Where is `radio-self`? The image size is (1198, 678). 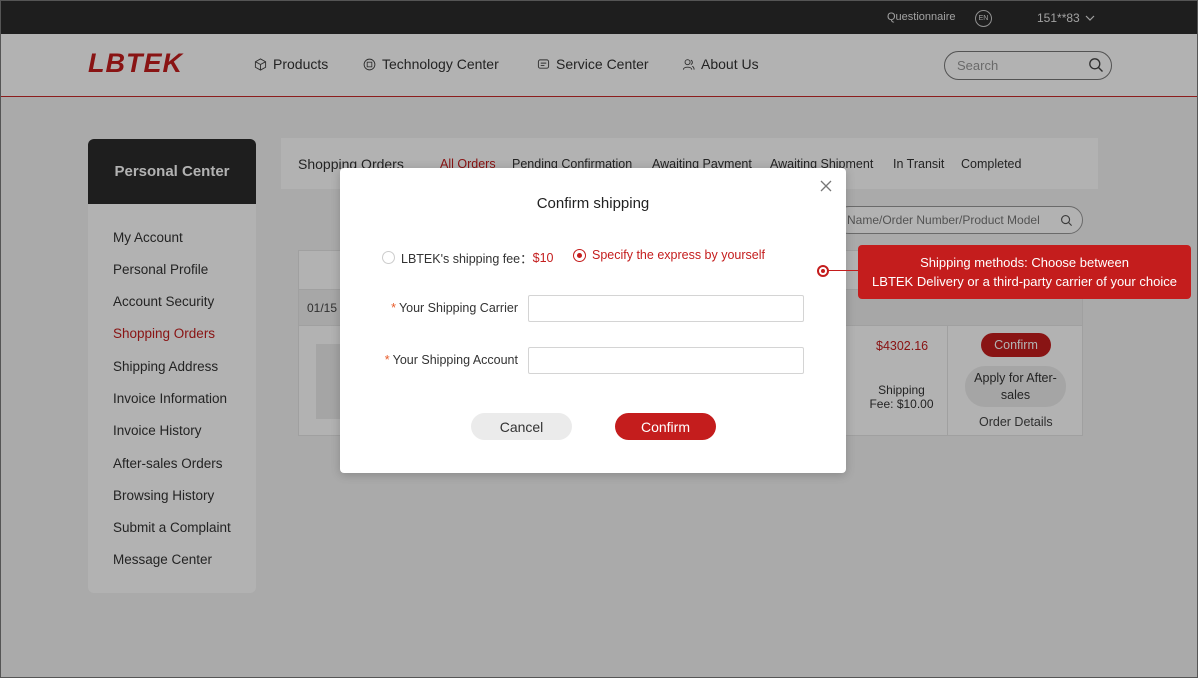 radio-self is located at coordinates (579, 255).